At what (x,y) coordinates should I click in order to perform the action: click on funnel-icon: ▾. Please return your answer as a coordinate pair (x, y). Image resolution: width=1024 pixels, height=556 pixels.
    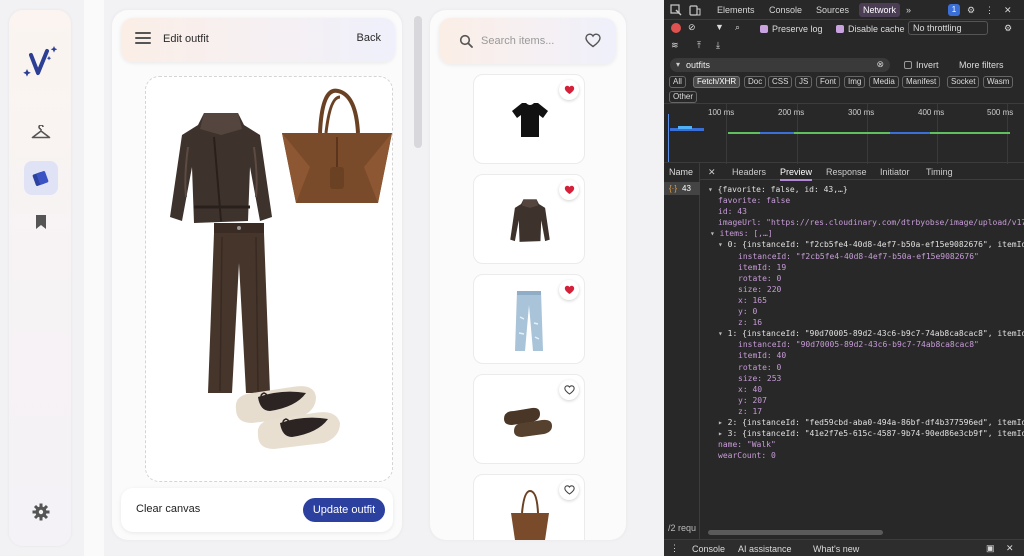
    Looking at the image, I should click on (678, 64).